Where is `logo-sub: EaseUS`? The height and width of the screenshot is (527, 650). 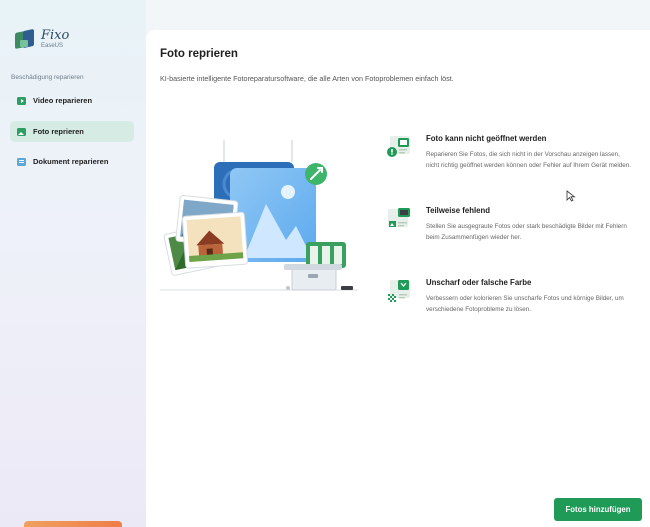 logo-sub: EaseUS is located at coordinates (52, 46).